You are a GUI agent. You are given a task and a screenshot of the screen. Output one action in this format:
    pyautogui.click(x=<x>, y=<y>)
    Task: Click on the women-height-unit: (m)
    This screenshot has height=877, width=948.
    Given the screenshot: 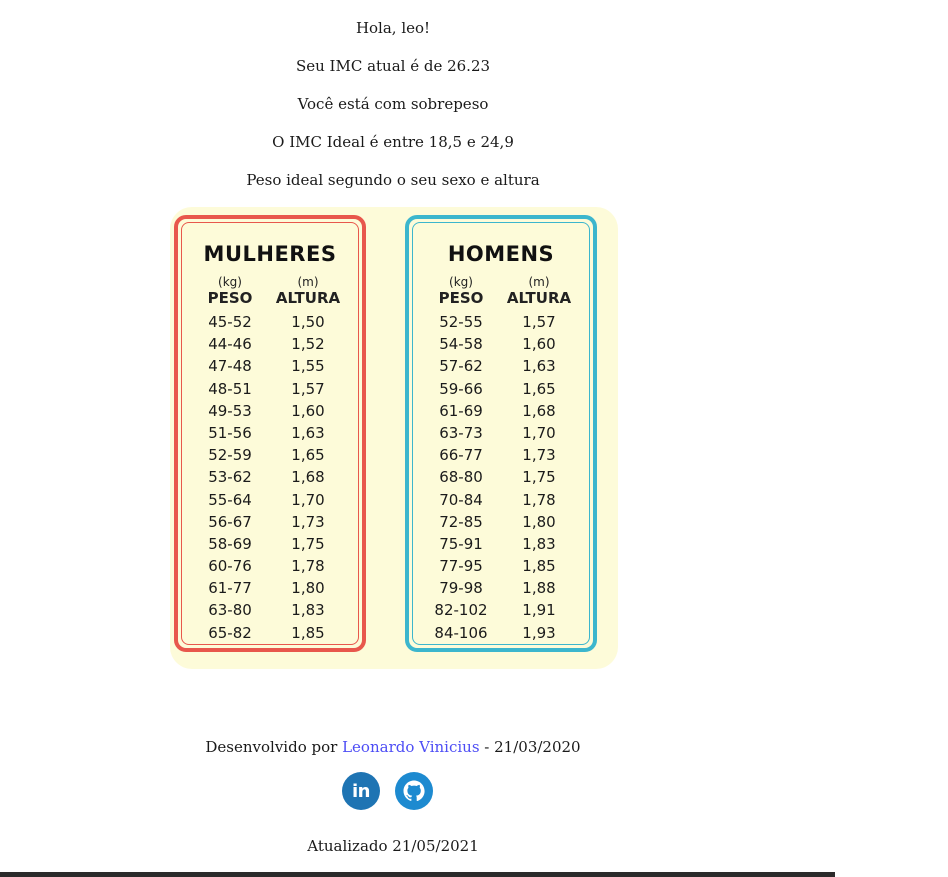 What is the action you would take?
    pyautogui.click(x=308, y=282)
    